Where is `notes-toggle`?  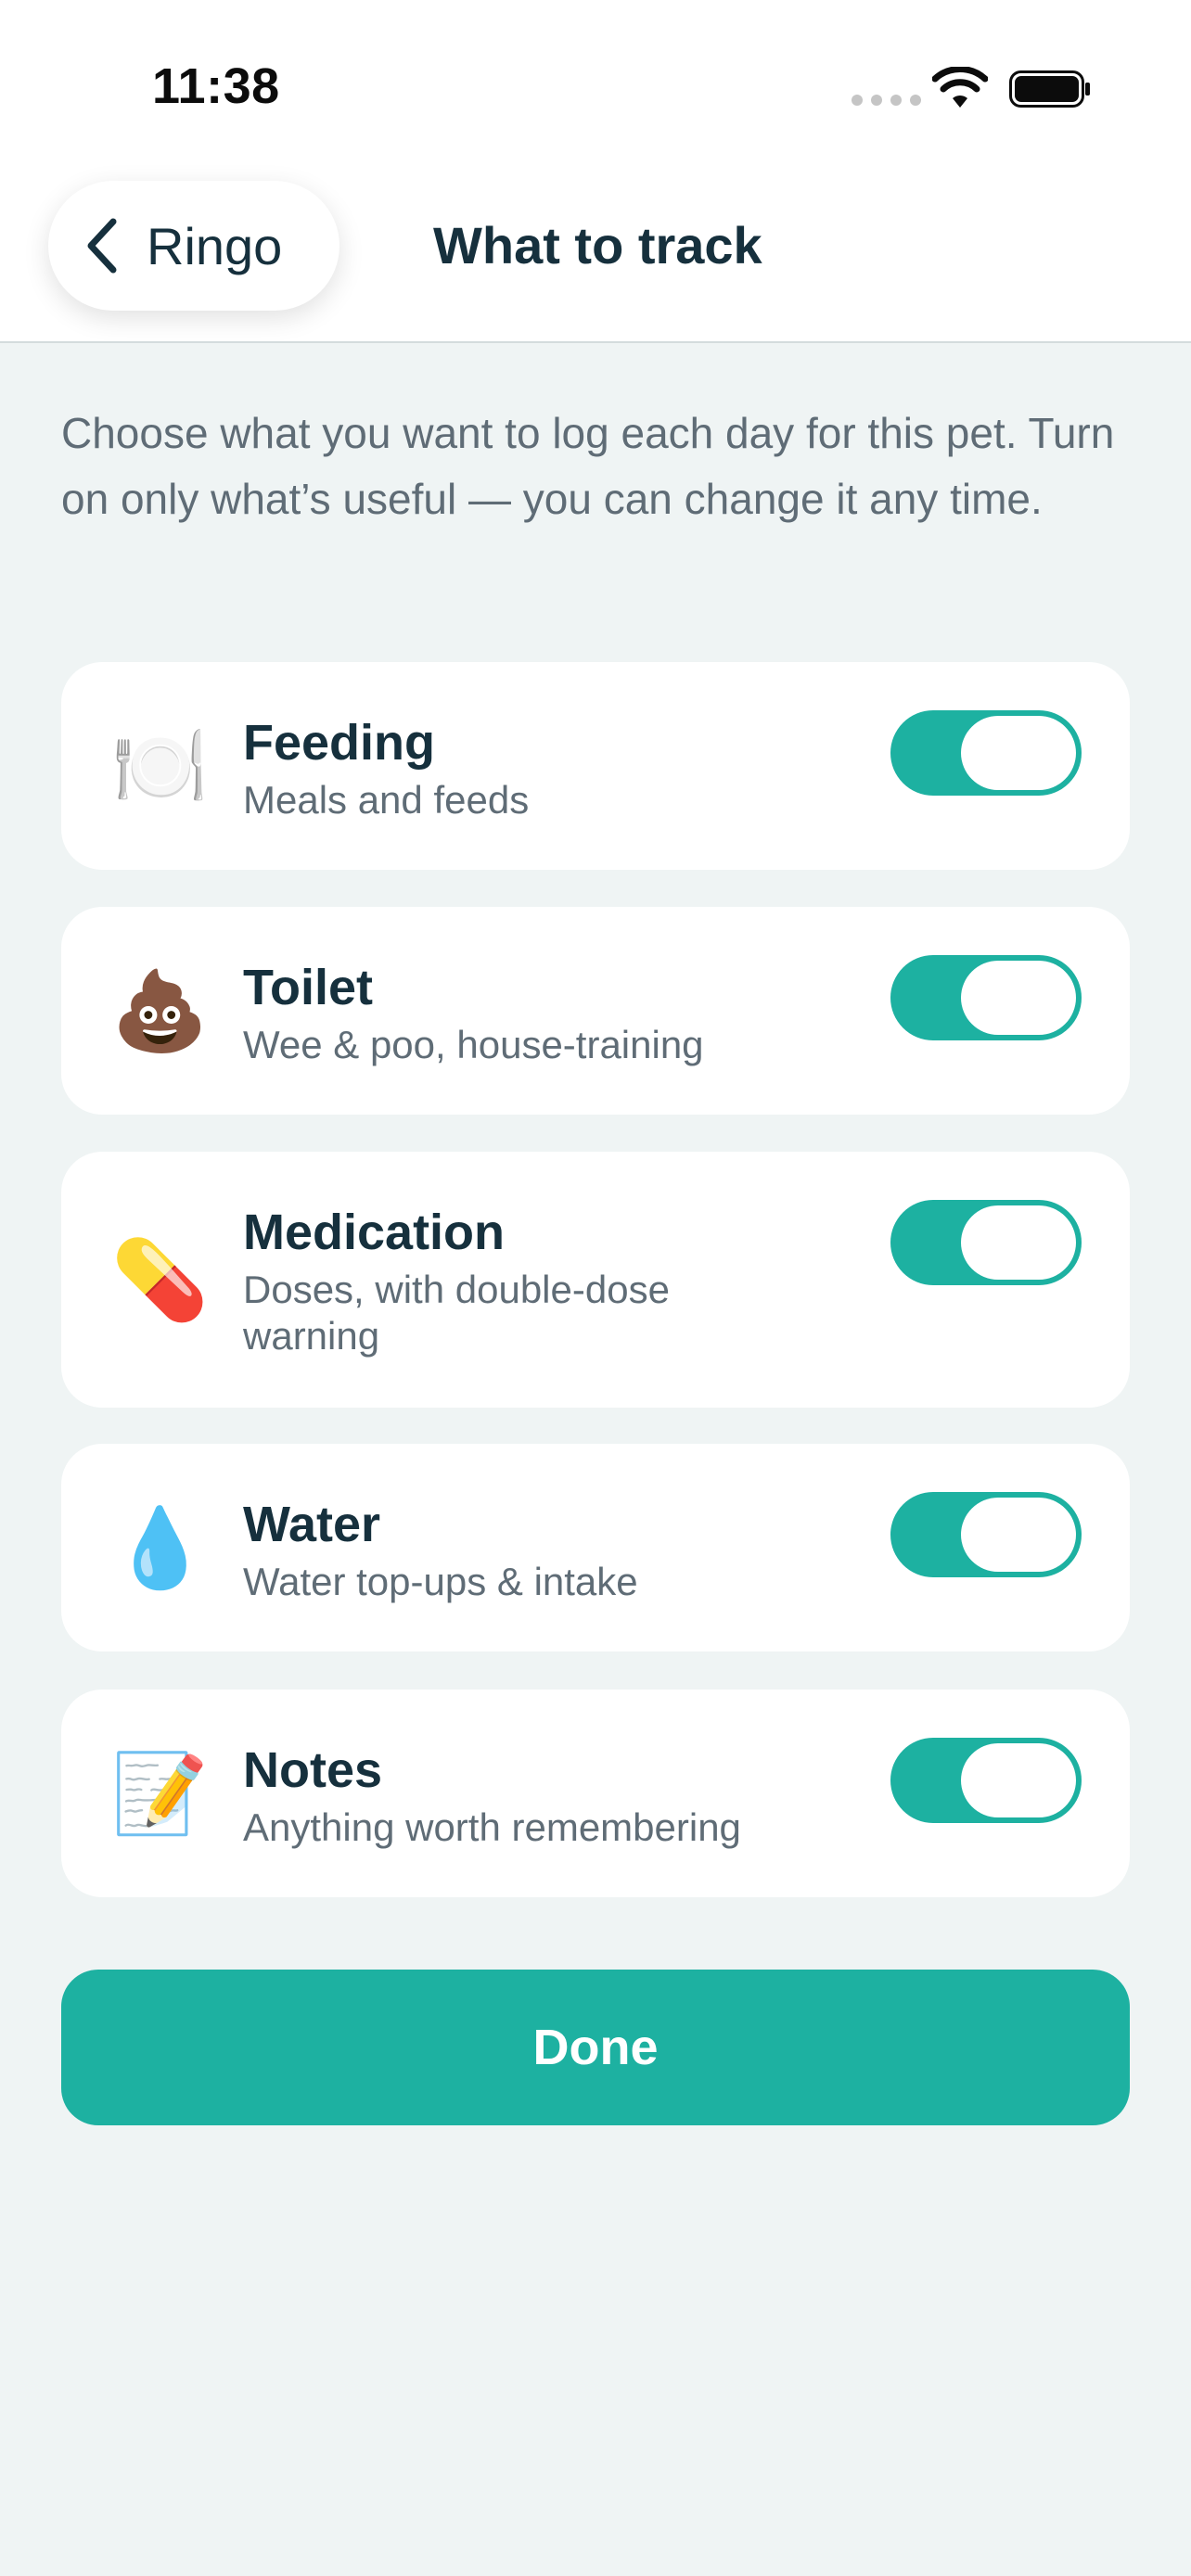
notes-toggle is located at coordinates (986, 1780).